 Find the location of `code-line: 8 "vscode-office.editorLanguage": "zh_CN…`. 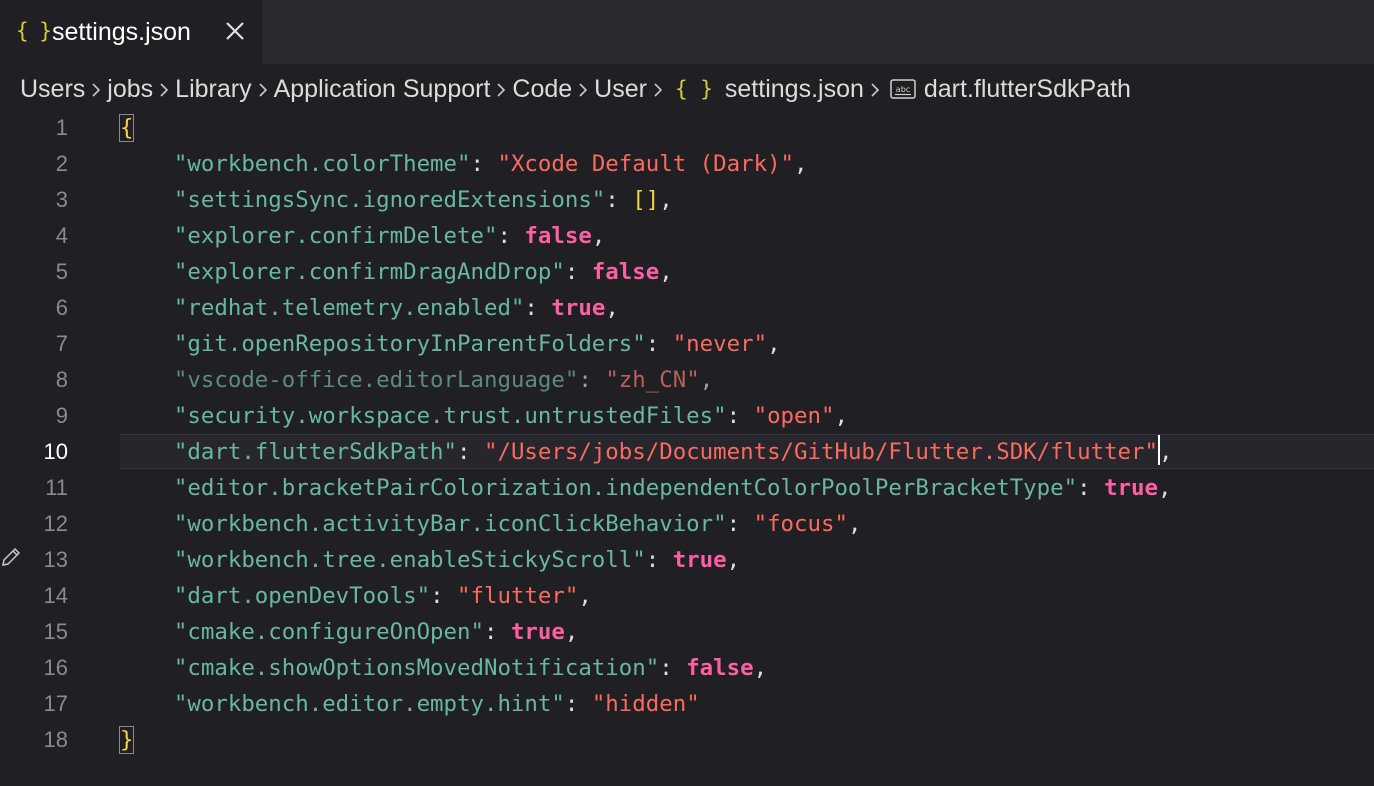

code-line: 8 "vscode-office.editorLanguage": "zh_CN… is located at coordinates (687, 380).